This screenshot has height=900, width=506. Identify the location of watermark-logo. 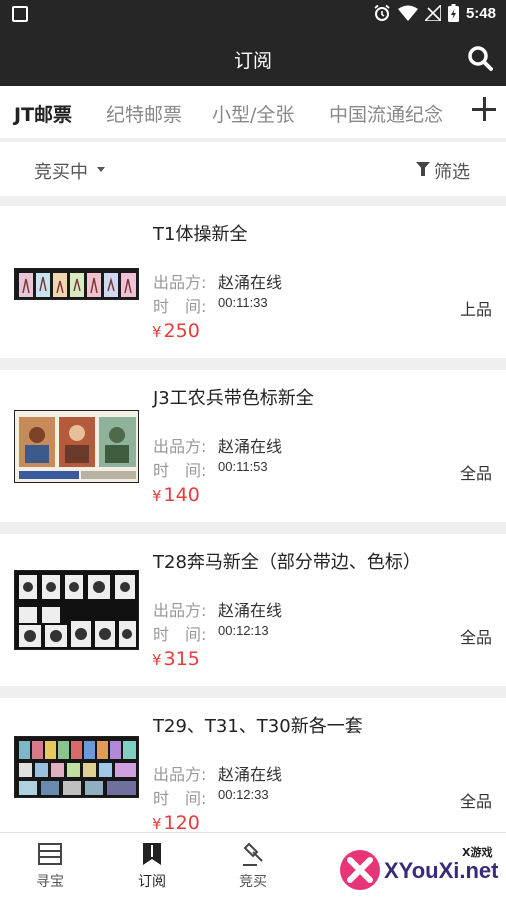
(360, 870).